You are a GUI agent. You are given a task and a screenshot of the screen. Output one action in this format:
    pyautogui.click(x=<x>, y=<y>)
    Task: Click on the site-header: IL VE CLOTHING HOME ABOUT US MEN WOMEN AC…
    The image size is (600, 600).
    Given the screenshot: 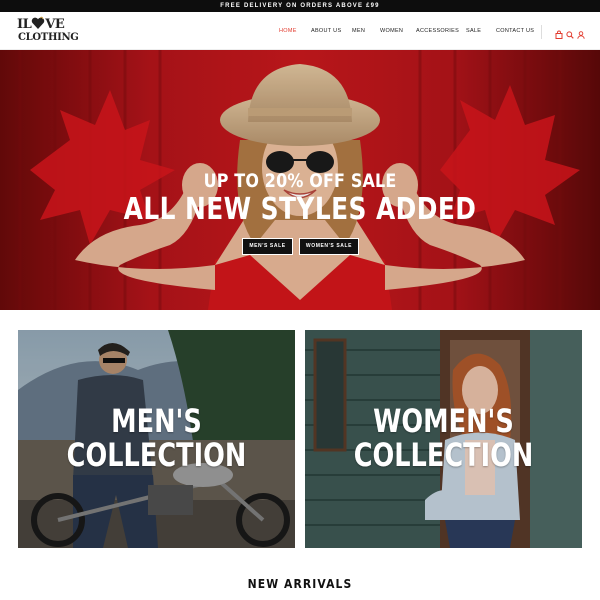 What is the action you would take?
    pyautogui.click(x=300, y=31)
    